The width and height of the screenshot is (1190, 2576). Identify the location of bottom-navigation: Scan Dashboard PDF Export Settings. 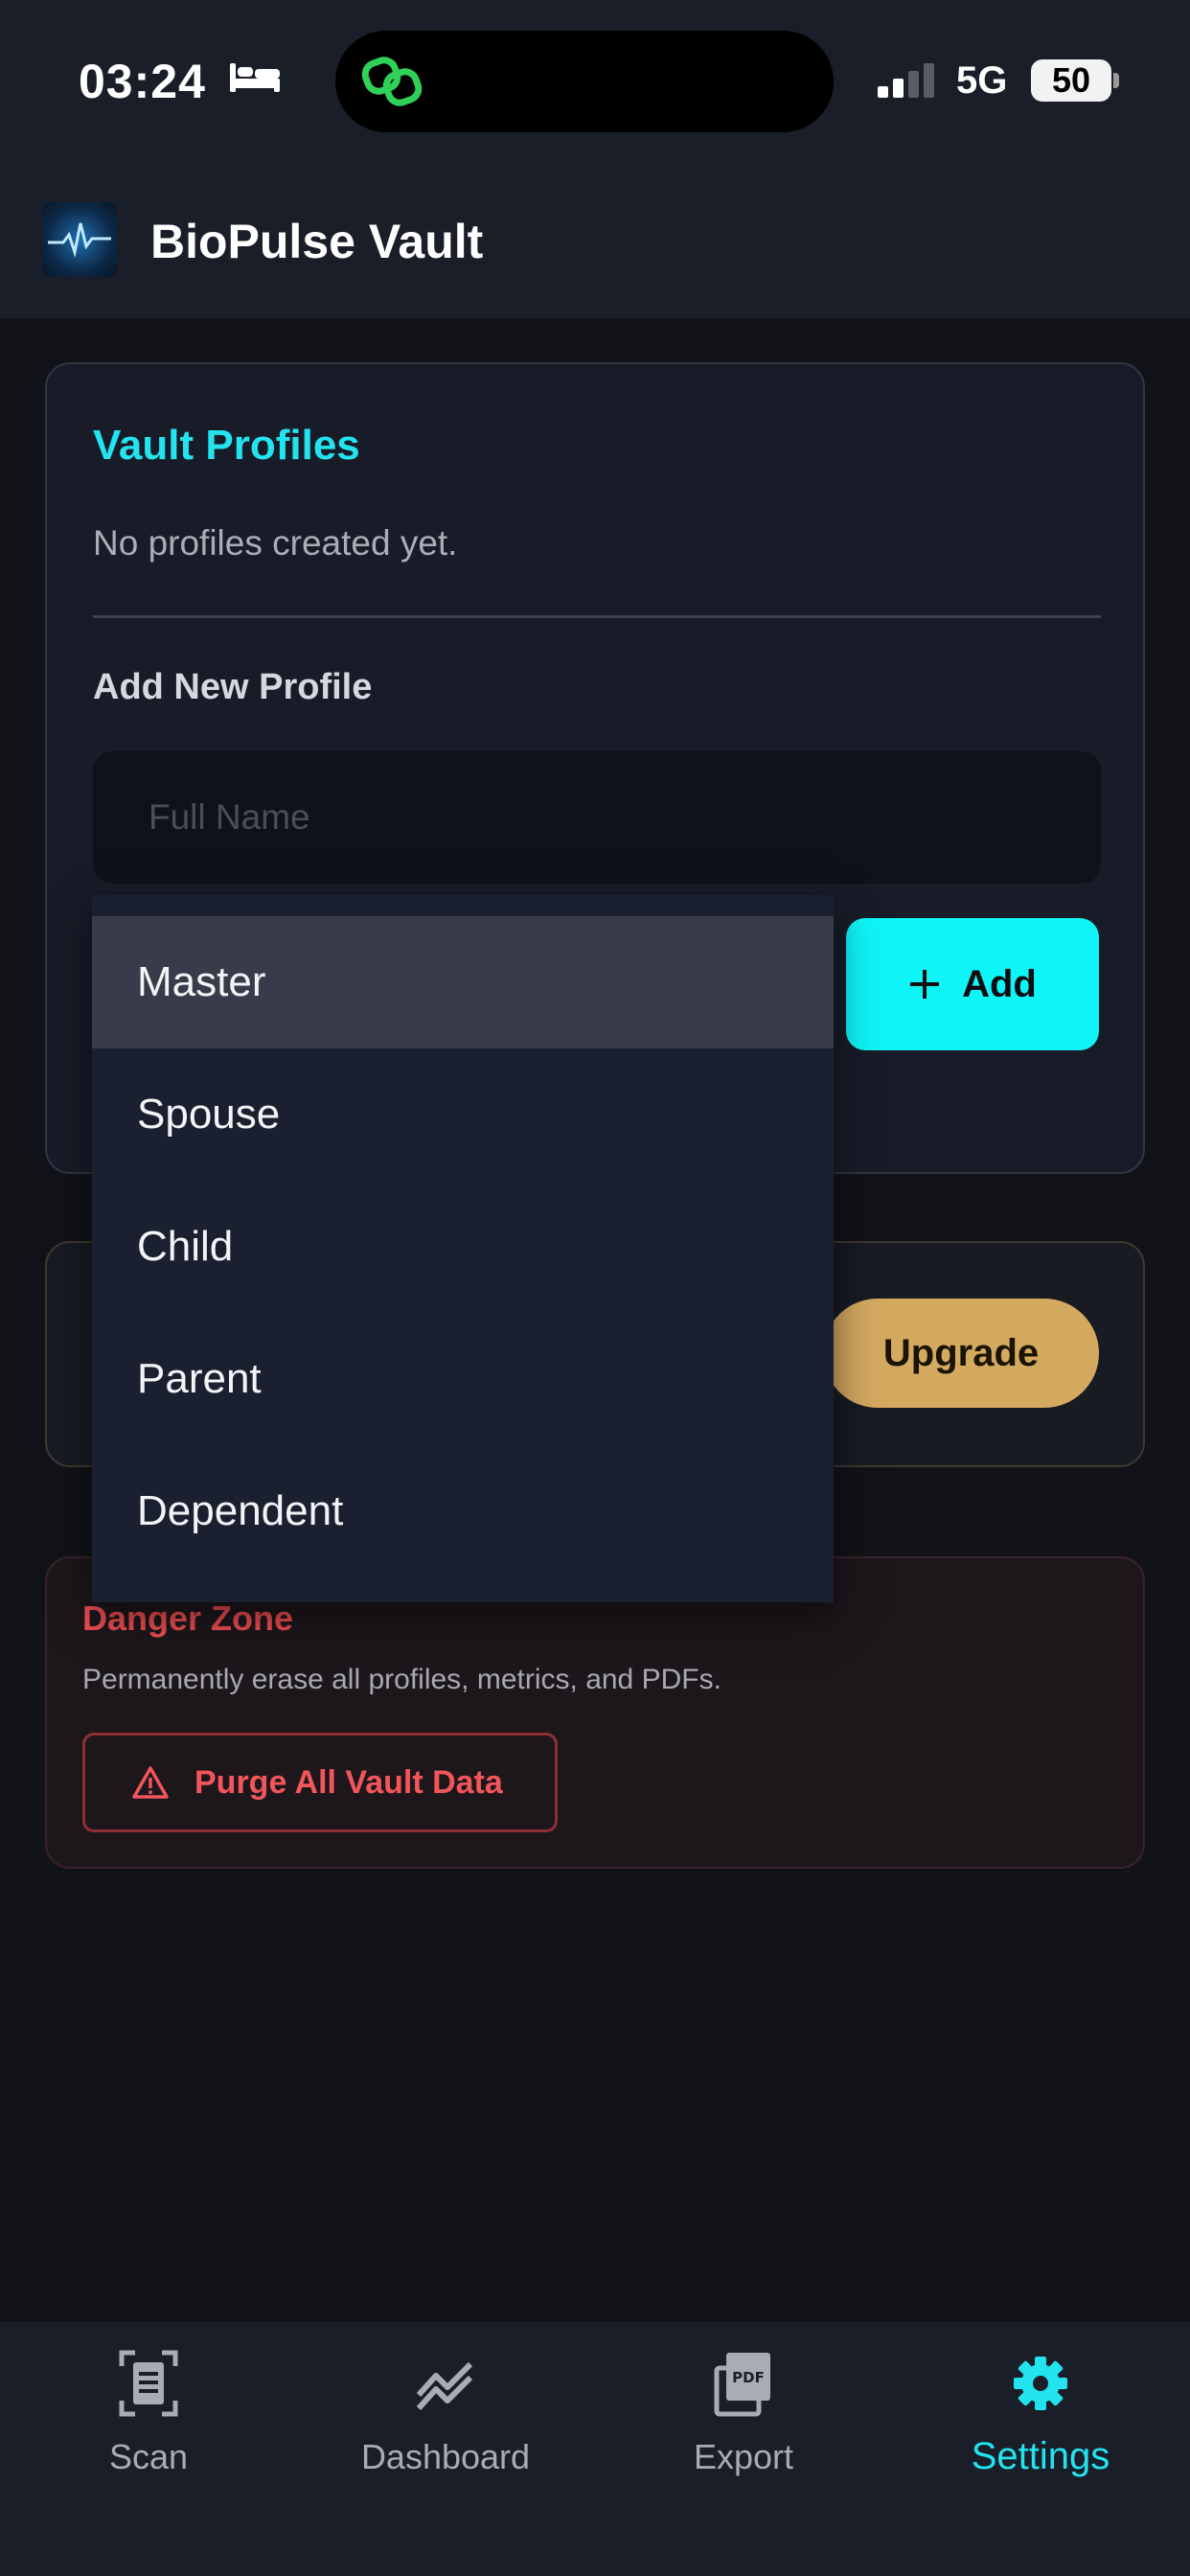
(595, 2449).